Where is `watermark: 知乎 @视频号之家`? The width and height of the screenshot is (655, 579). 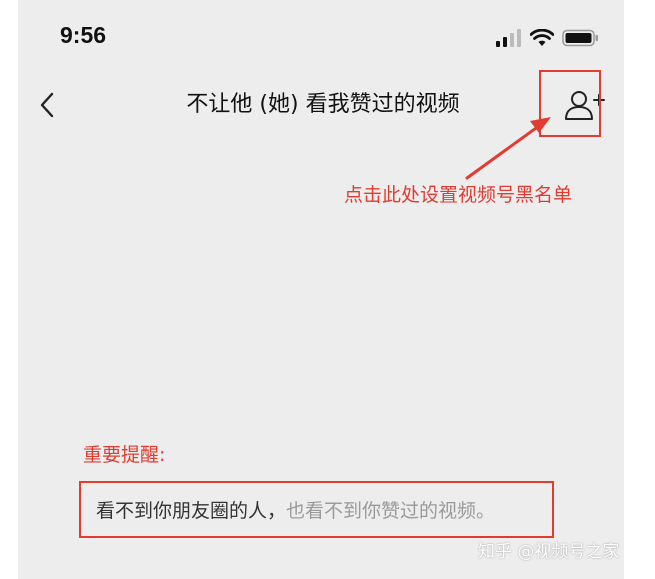 watermark: 知乎 @视频号之家 is located at coordinates (549, 552).